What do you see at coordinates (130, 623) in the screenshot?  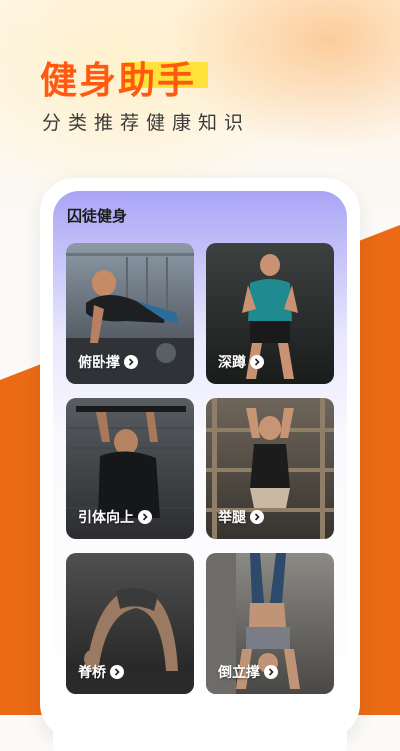 I see `exercise-card-bridge: 脊桥` at bounding box center [130, 623].